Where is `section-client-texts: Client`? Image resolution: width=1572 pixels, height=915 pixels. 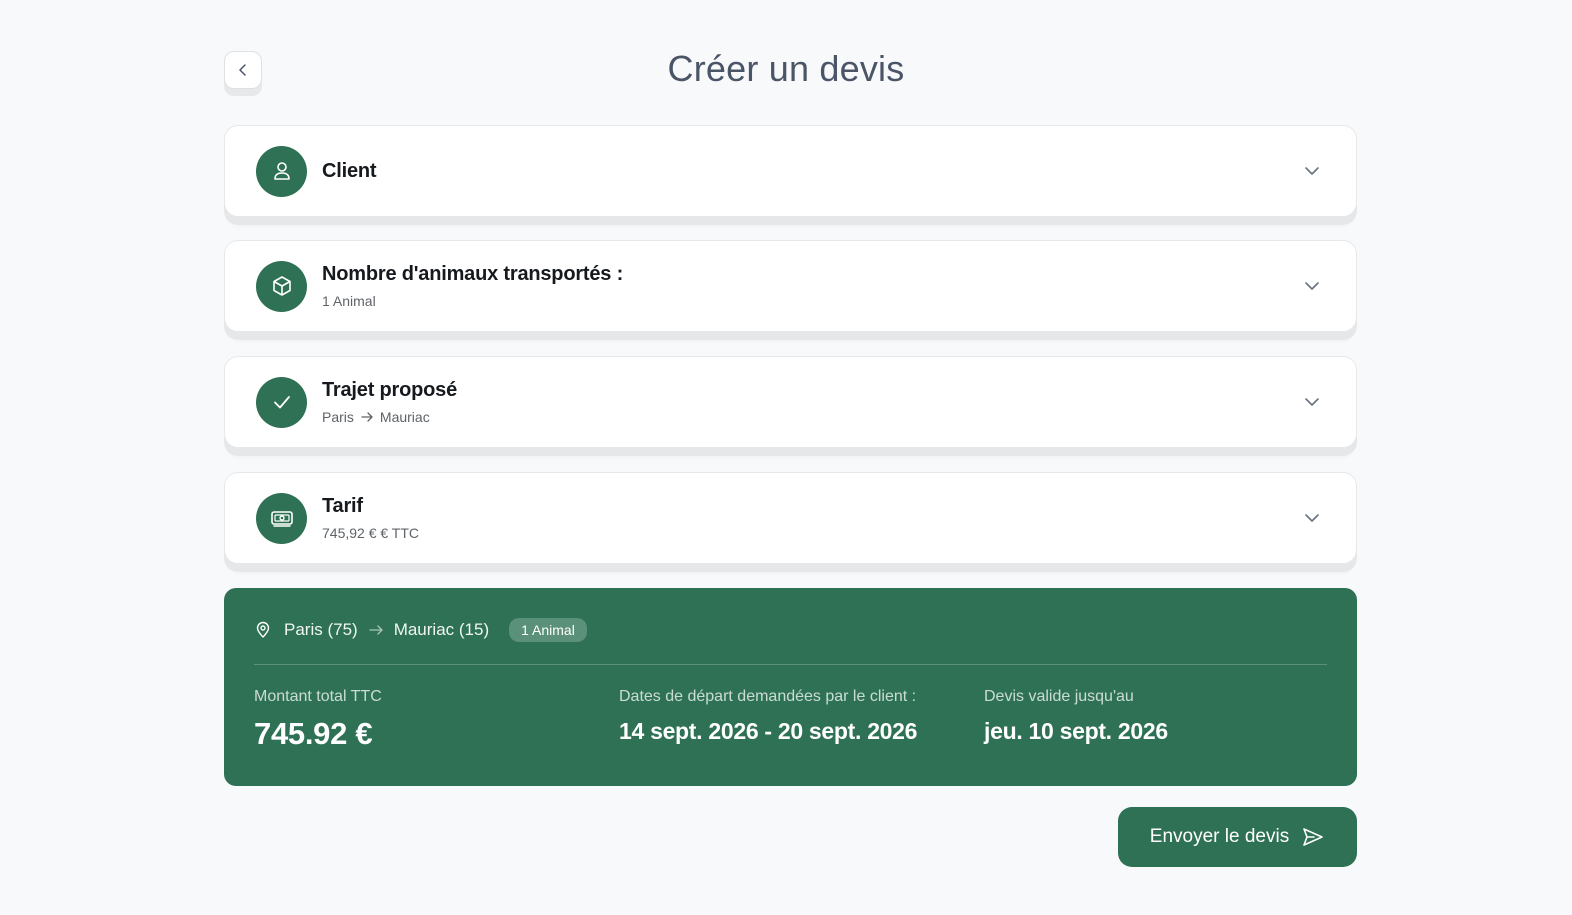
section-client-texts: Client is located at coordinates (349, 171).